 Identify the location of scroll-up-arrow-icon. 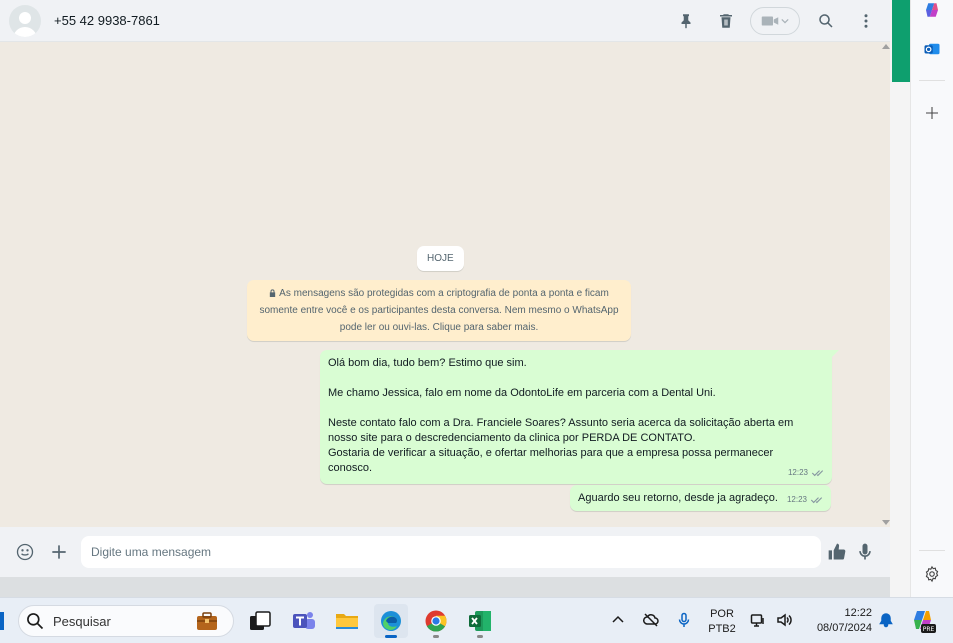
(886, 46).